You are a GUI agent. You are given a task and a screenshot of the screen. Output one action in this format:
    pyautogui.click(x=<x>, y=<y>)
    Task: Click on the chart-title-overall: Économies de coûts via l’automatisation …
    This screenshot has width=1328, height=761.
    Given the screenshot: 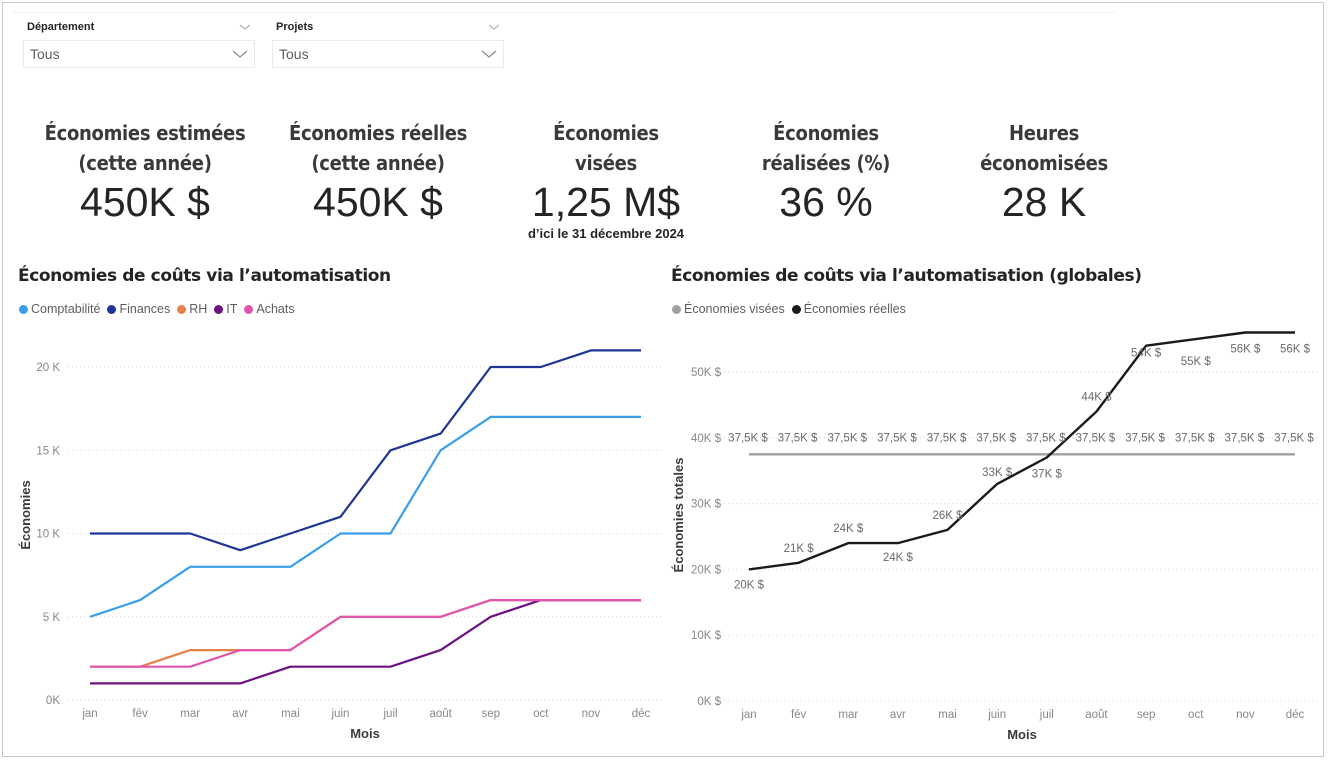 What is the action you would take?
    pyautogui.click(x=906, y=276)
    